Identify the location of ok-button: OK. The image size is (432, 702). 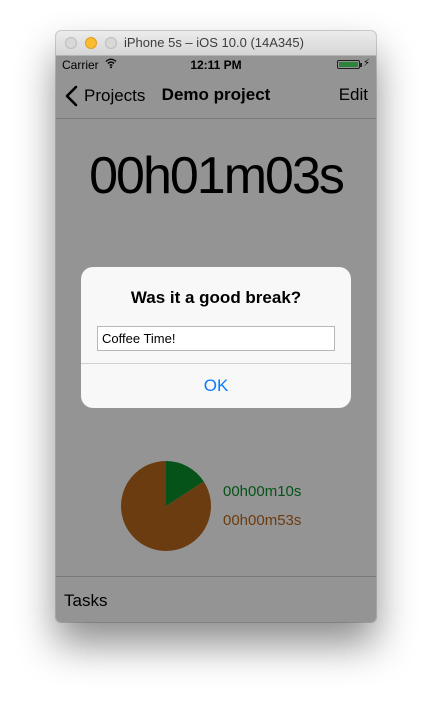
(216, 386).